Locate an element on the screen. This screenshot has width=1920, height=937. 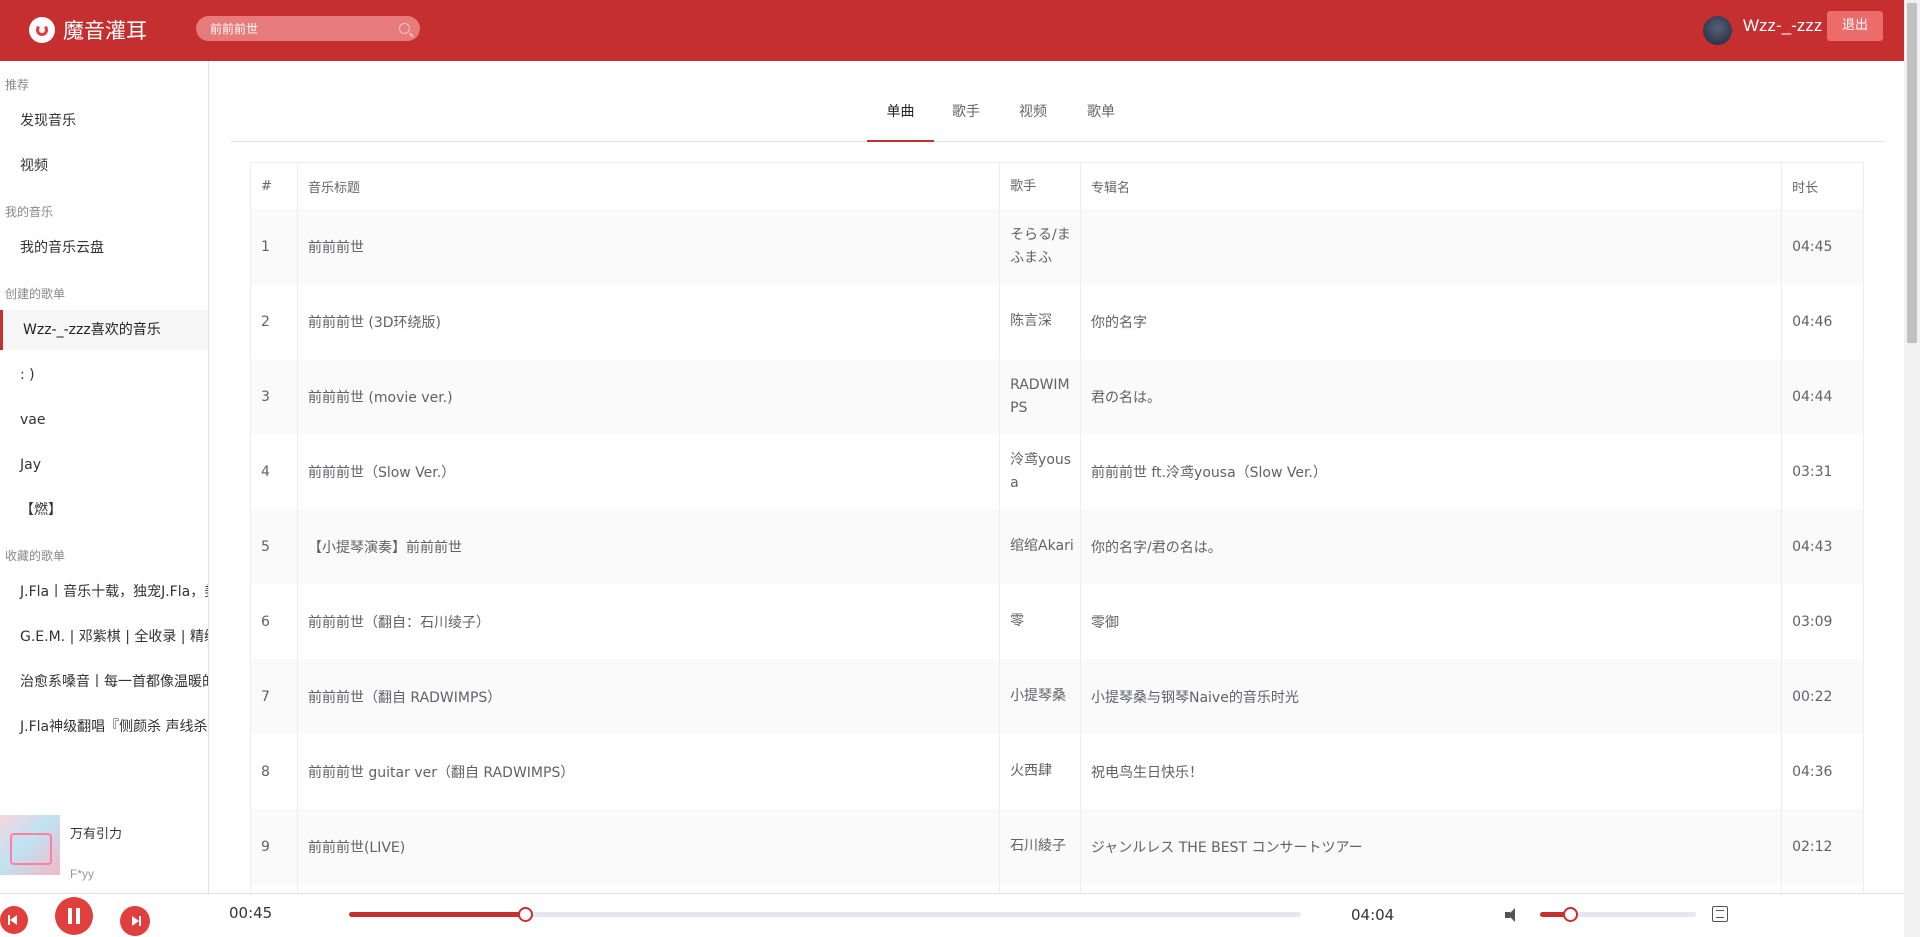
username: Wzz-_-zzz is located at coordinates (1782, 26).